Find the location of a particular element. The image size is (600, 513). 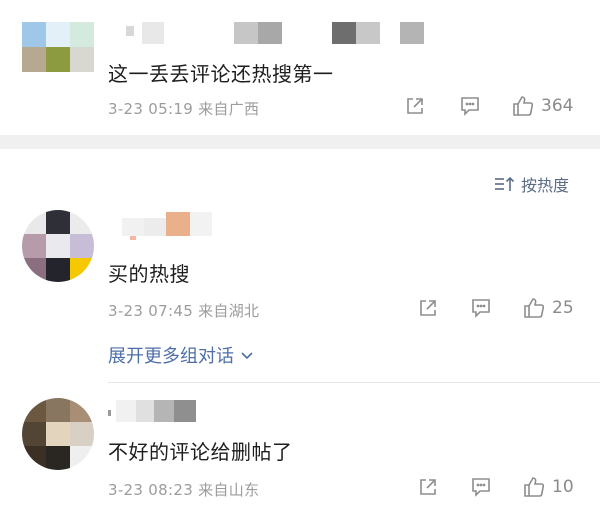

like-count: 364 is located at coordinates (557, 106).